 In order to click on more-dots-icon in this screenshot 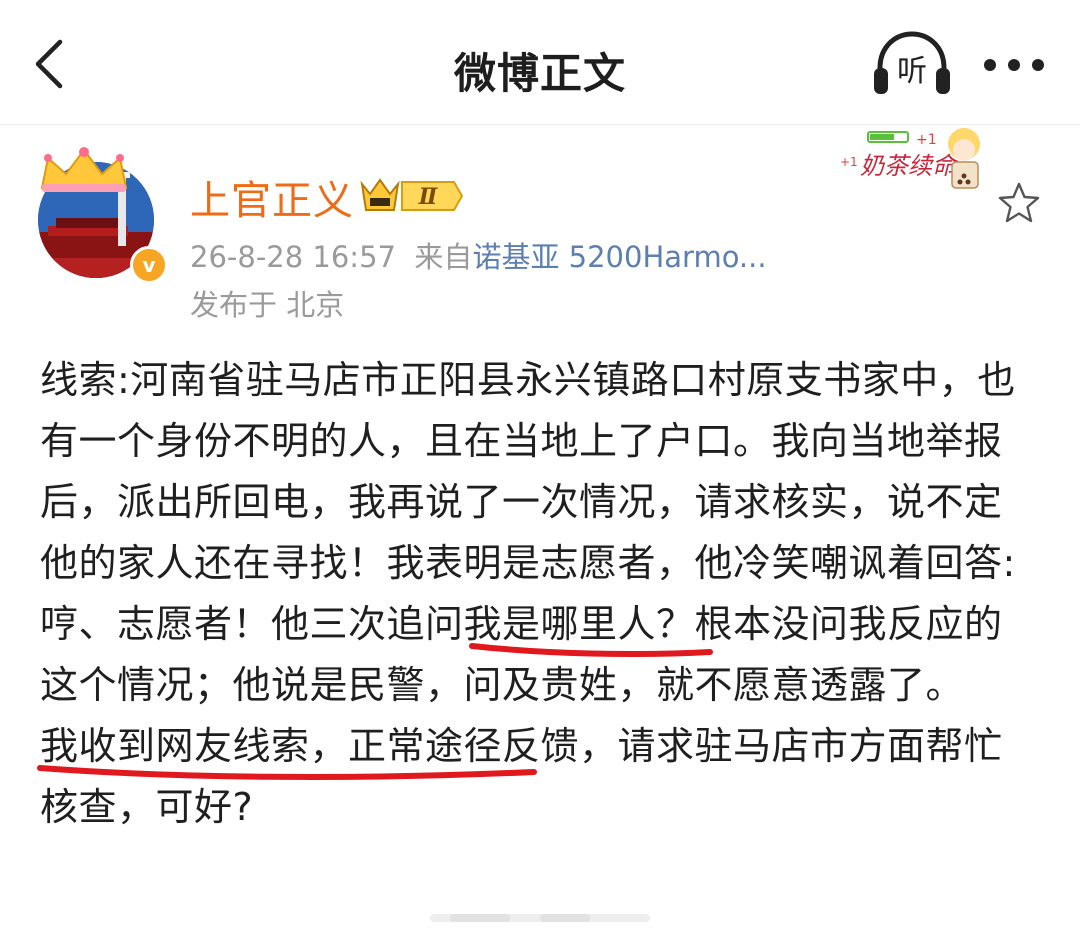, I will do `click(1014, 65)`.